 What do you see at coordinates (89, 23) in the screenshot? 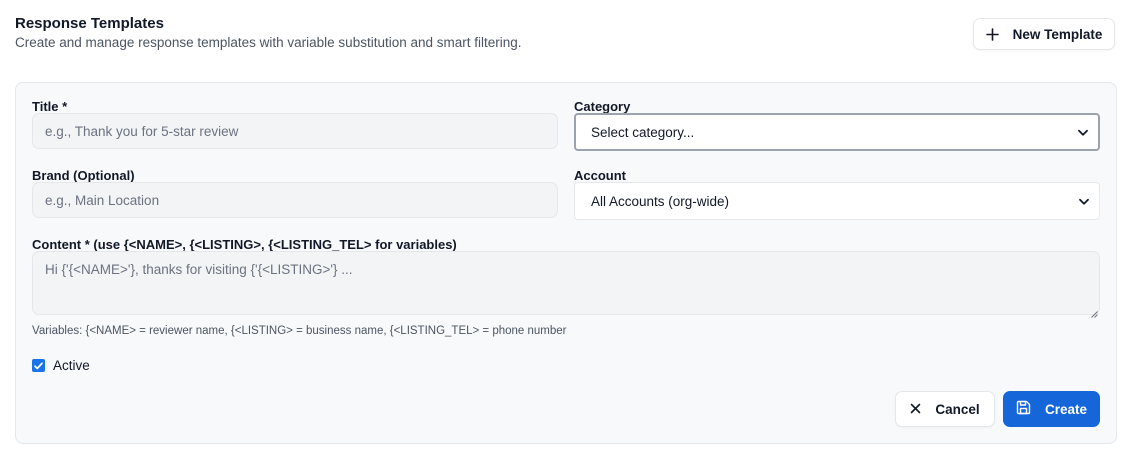
I see `page-title: Response Templates` at bounding box center [89, 23].